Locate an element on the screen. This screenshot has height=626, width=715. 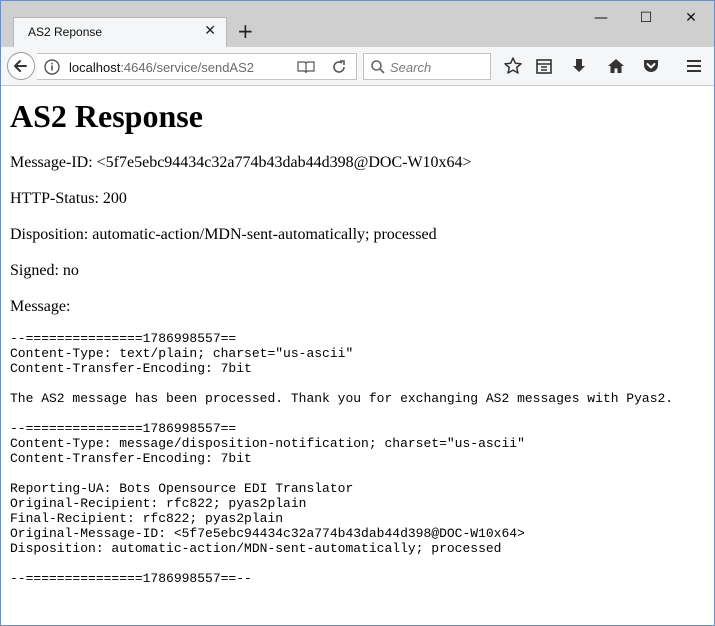
url-text: localhost:4646/service/sendAS2 is located at coordinates (161, 67).